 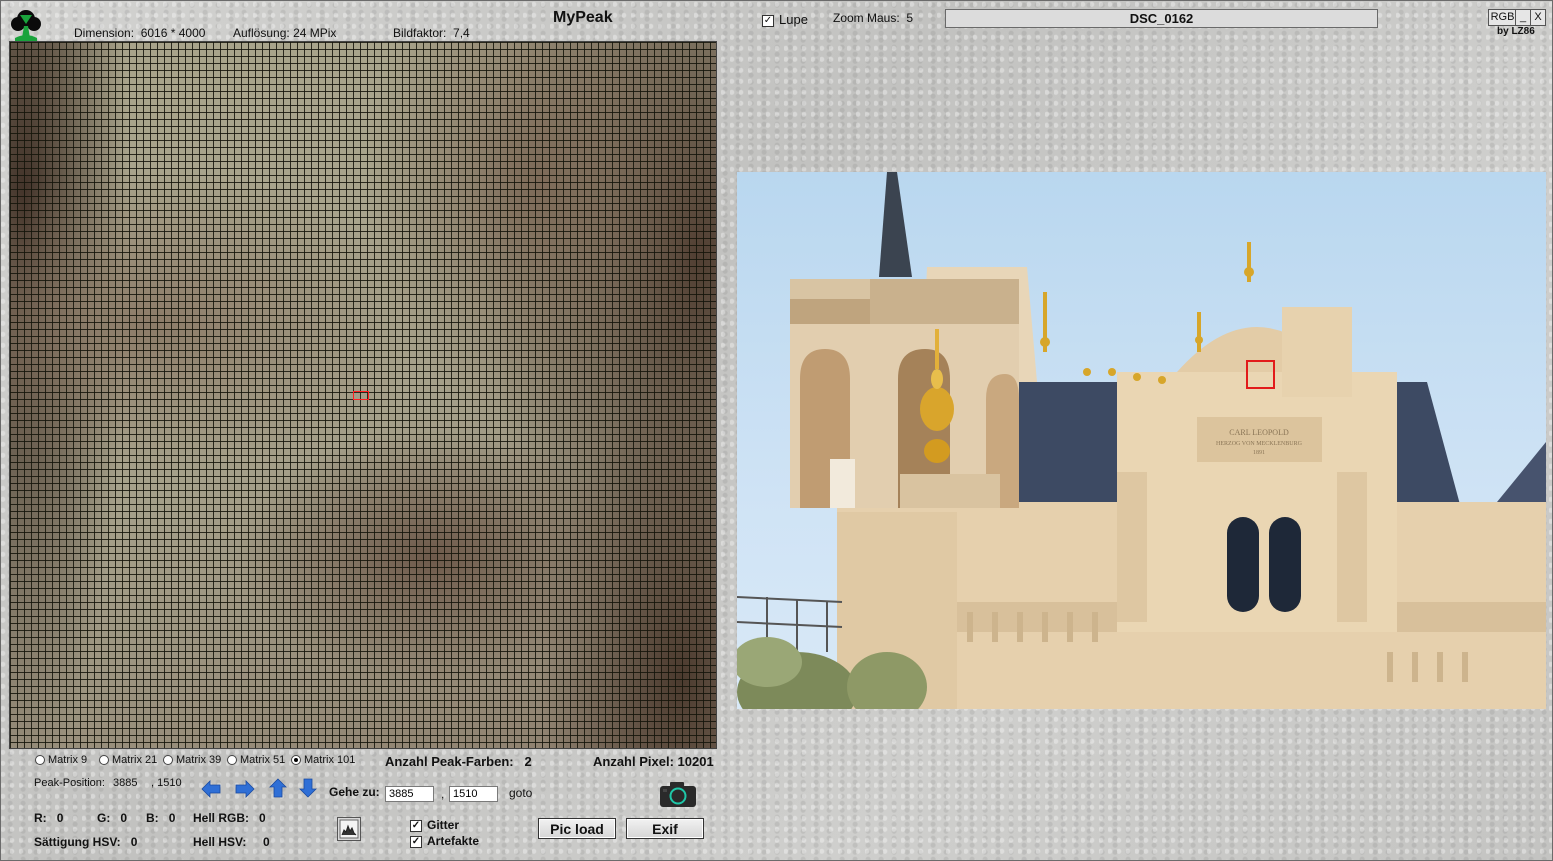 What do you see at coordinates (278, 788) in the screenshot?
I see `arrow-up-icon` at bounding box center [278, 788].